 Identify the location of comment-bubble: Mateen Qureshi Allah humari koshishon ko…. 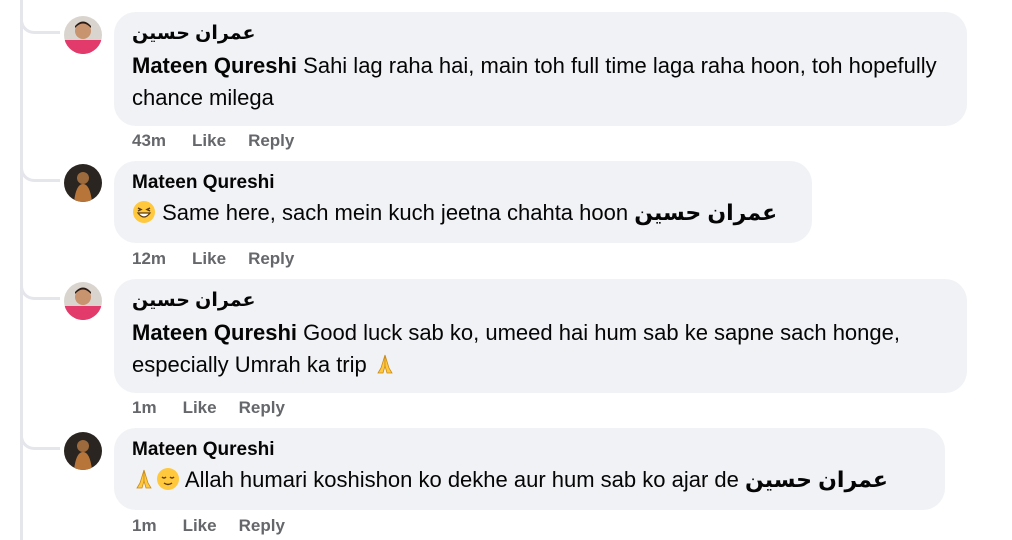
(529, 469).